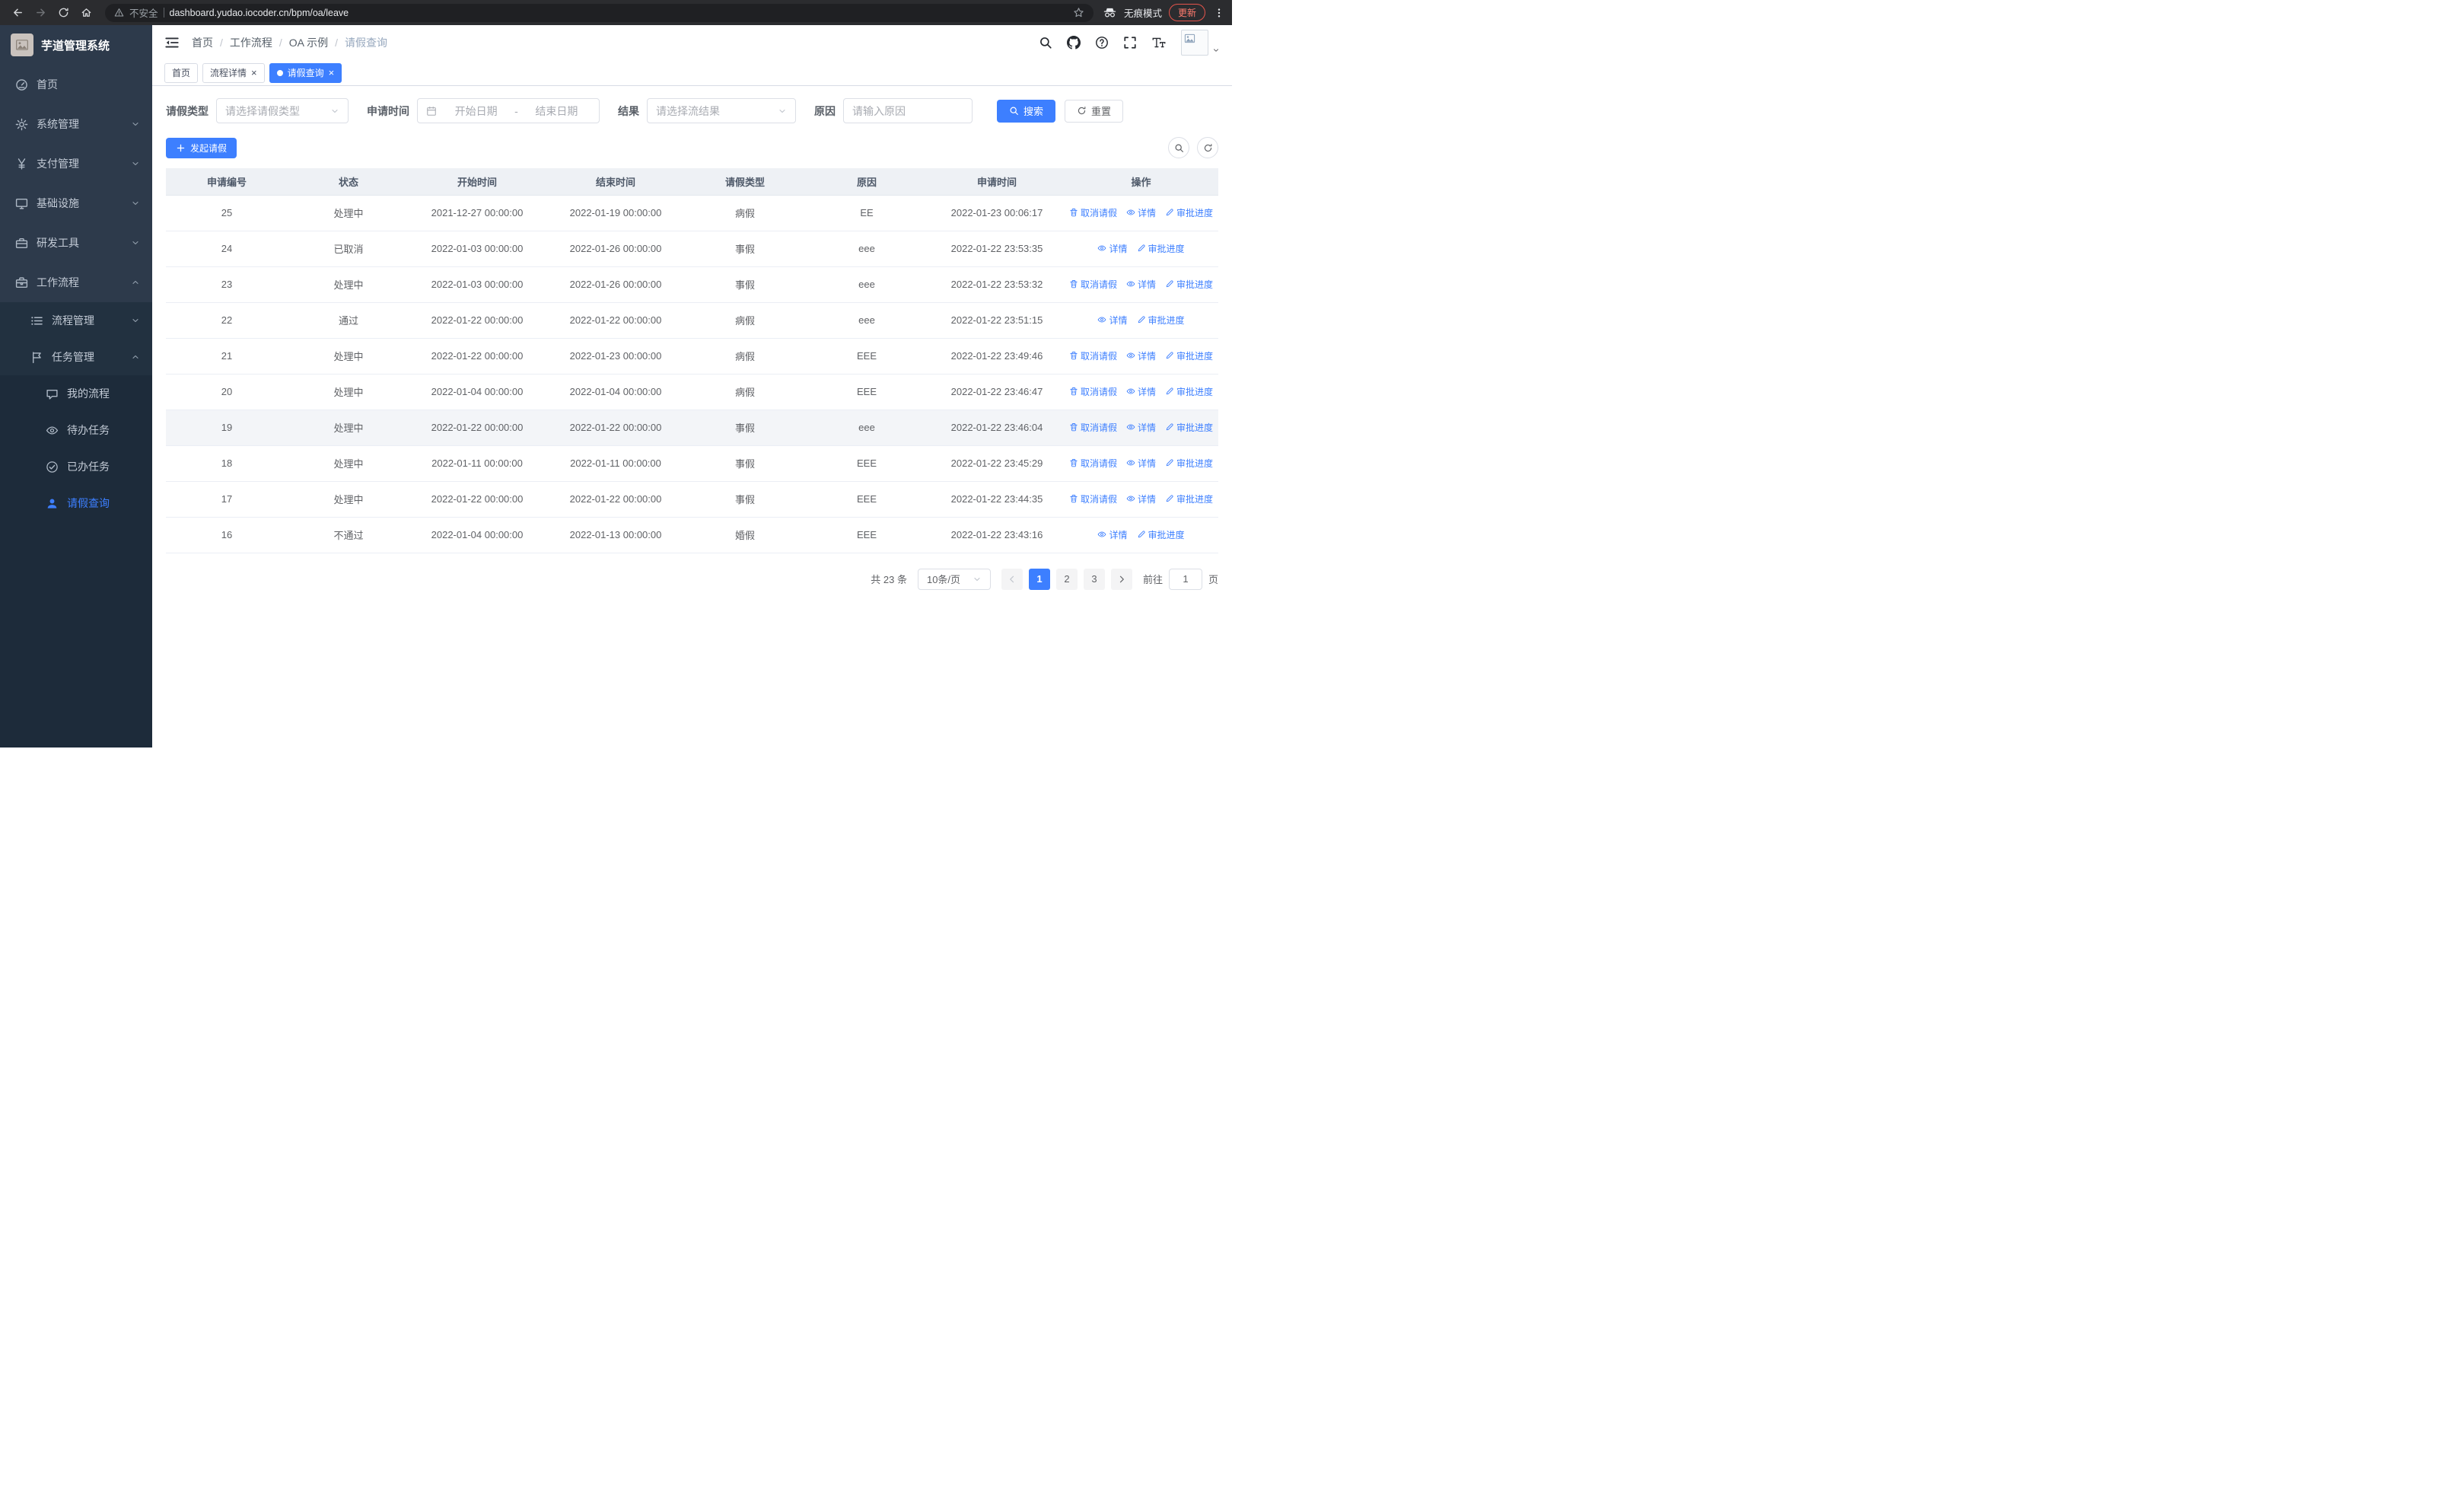 This screenshot has width=2464, height=1495. What do you see at coordinates (308, 43) in the screenshot?
I see `breadcrumb-item: OA 示例` at bounding box center [308, 43].